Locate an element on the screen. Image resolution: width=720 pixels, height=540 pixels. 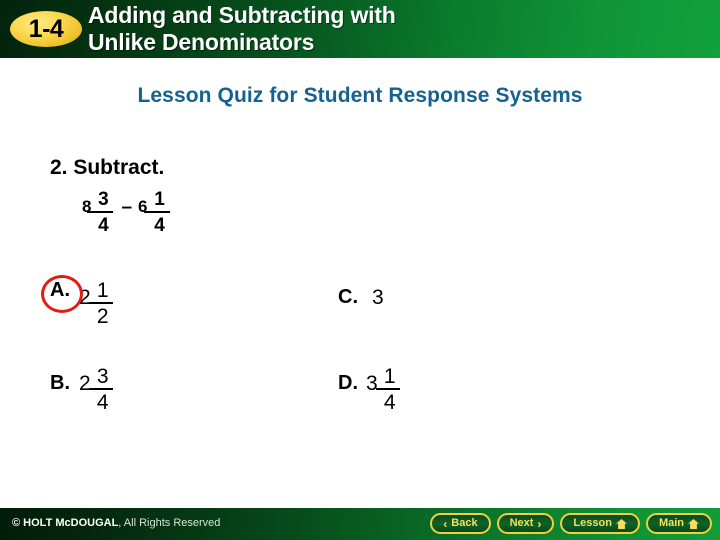
navigation-buttons: ‹ Back Next › Lesson Main is located at coordinates (571, 523).